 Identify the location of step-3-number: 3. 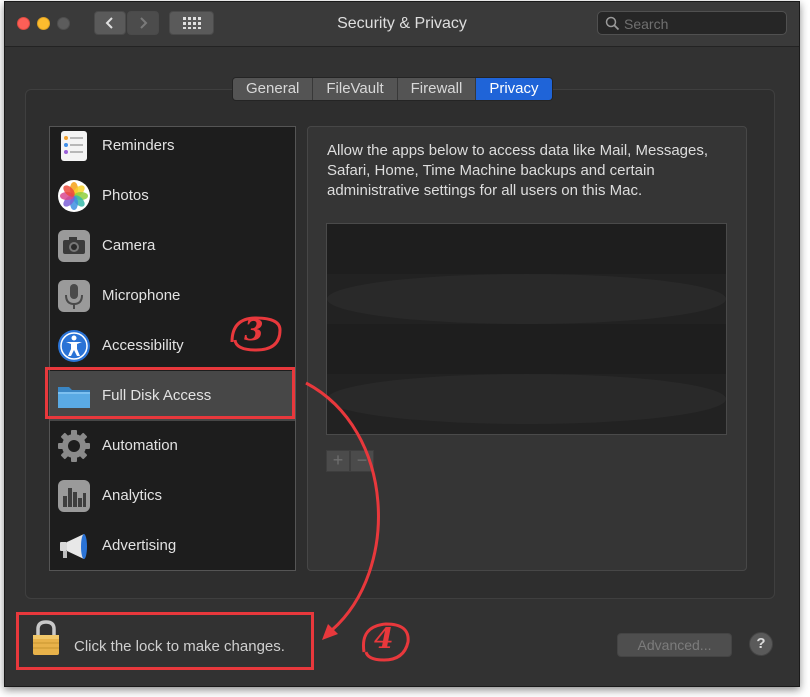
(254, 330).